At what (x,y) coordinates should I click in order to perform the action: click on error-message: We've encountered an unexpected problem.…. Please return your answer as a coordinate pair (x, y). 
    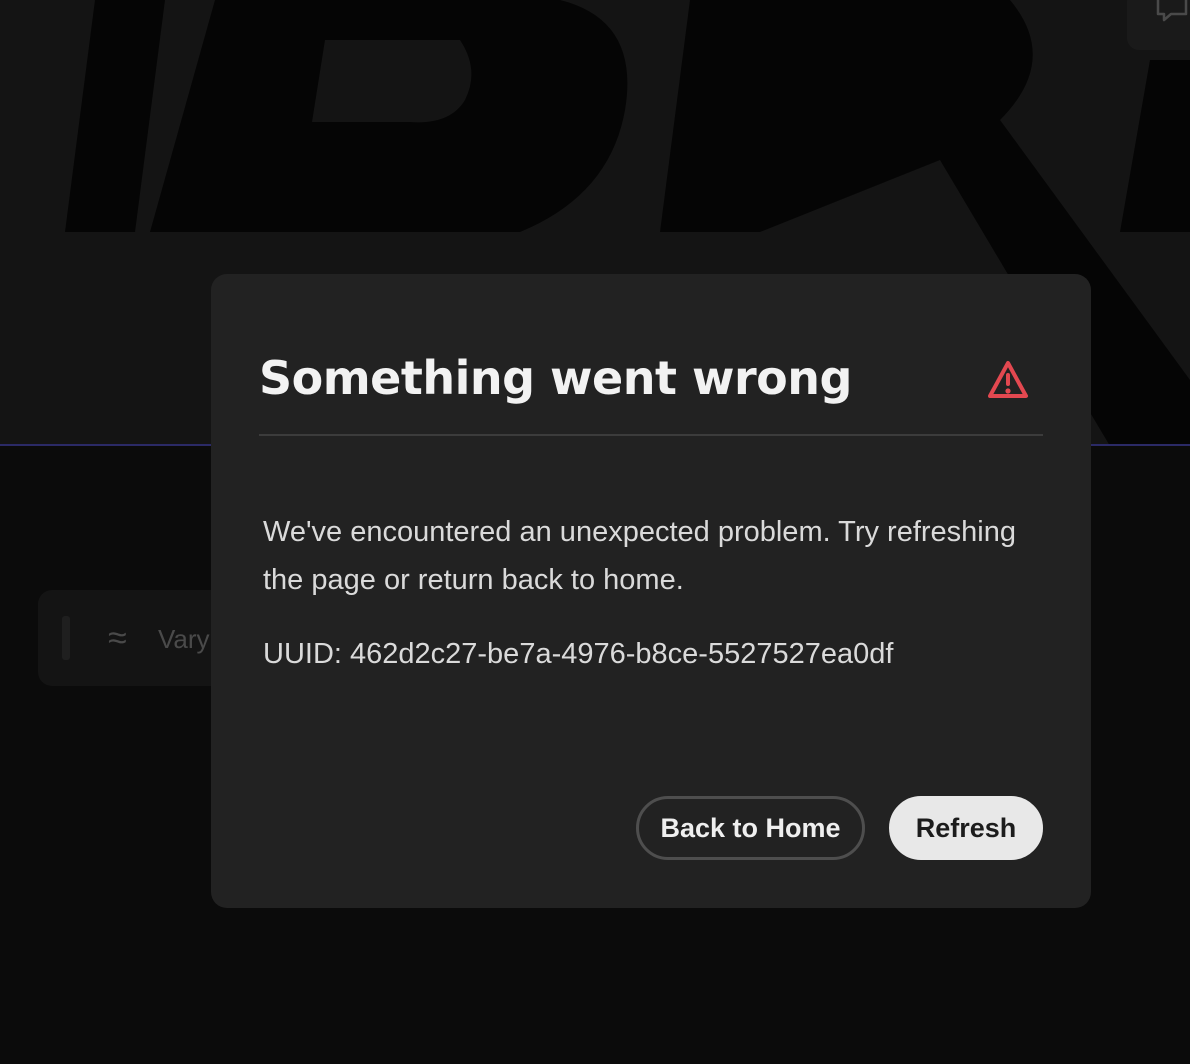
    Looking at the image, I should click on (639, 556).